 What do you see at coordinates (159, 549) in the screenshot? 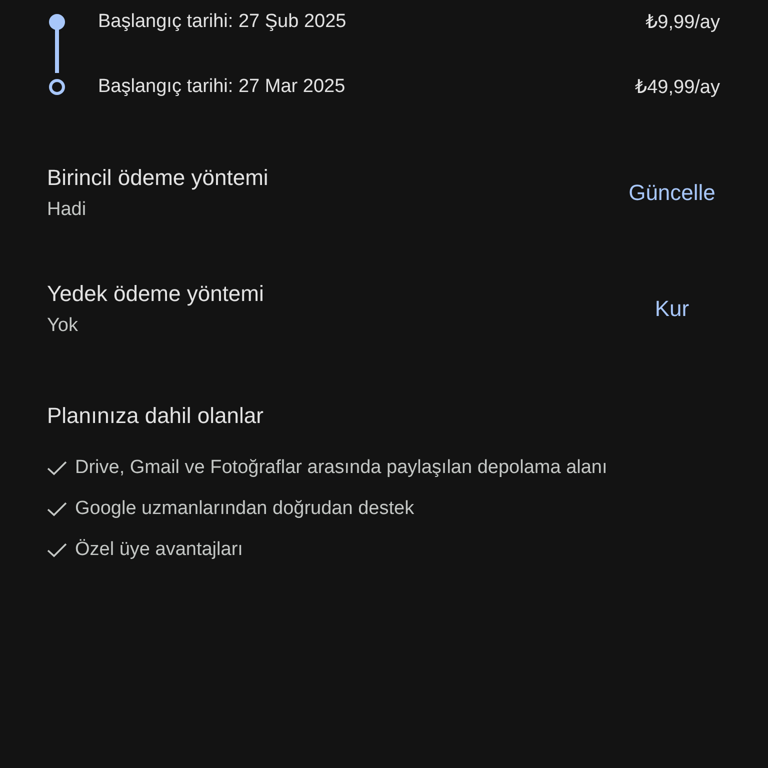
I see `feature-text: Özel üye avantajları` at bounding box center [159, 549].